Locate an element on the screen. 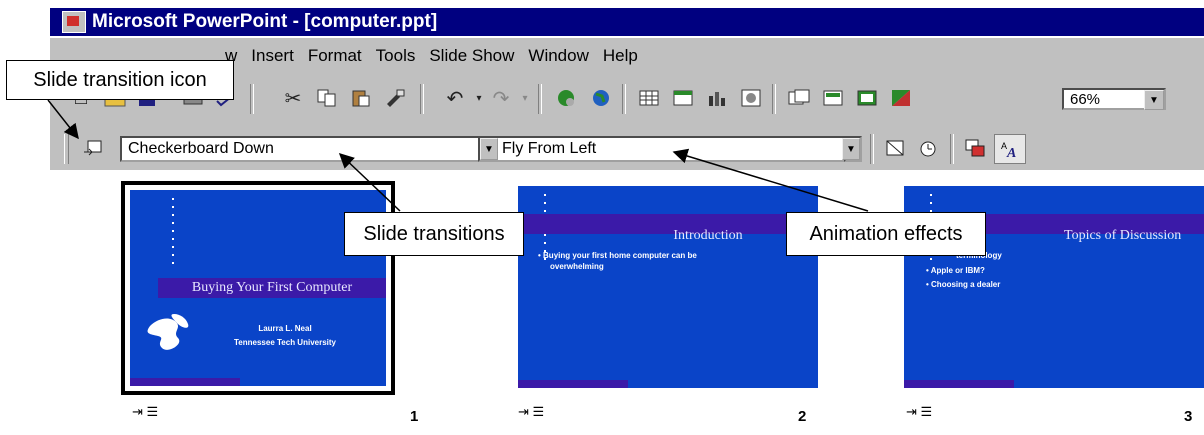 Image resolution: width=1204 pixels, height=435 pixels. svg-text: A is located at coordinates (1011, 152).